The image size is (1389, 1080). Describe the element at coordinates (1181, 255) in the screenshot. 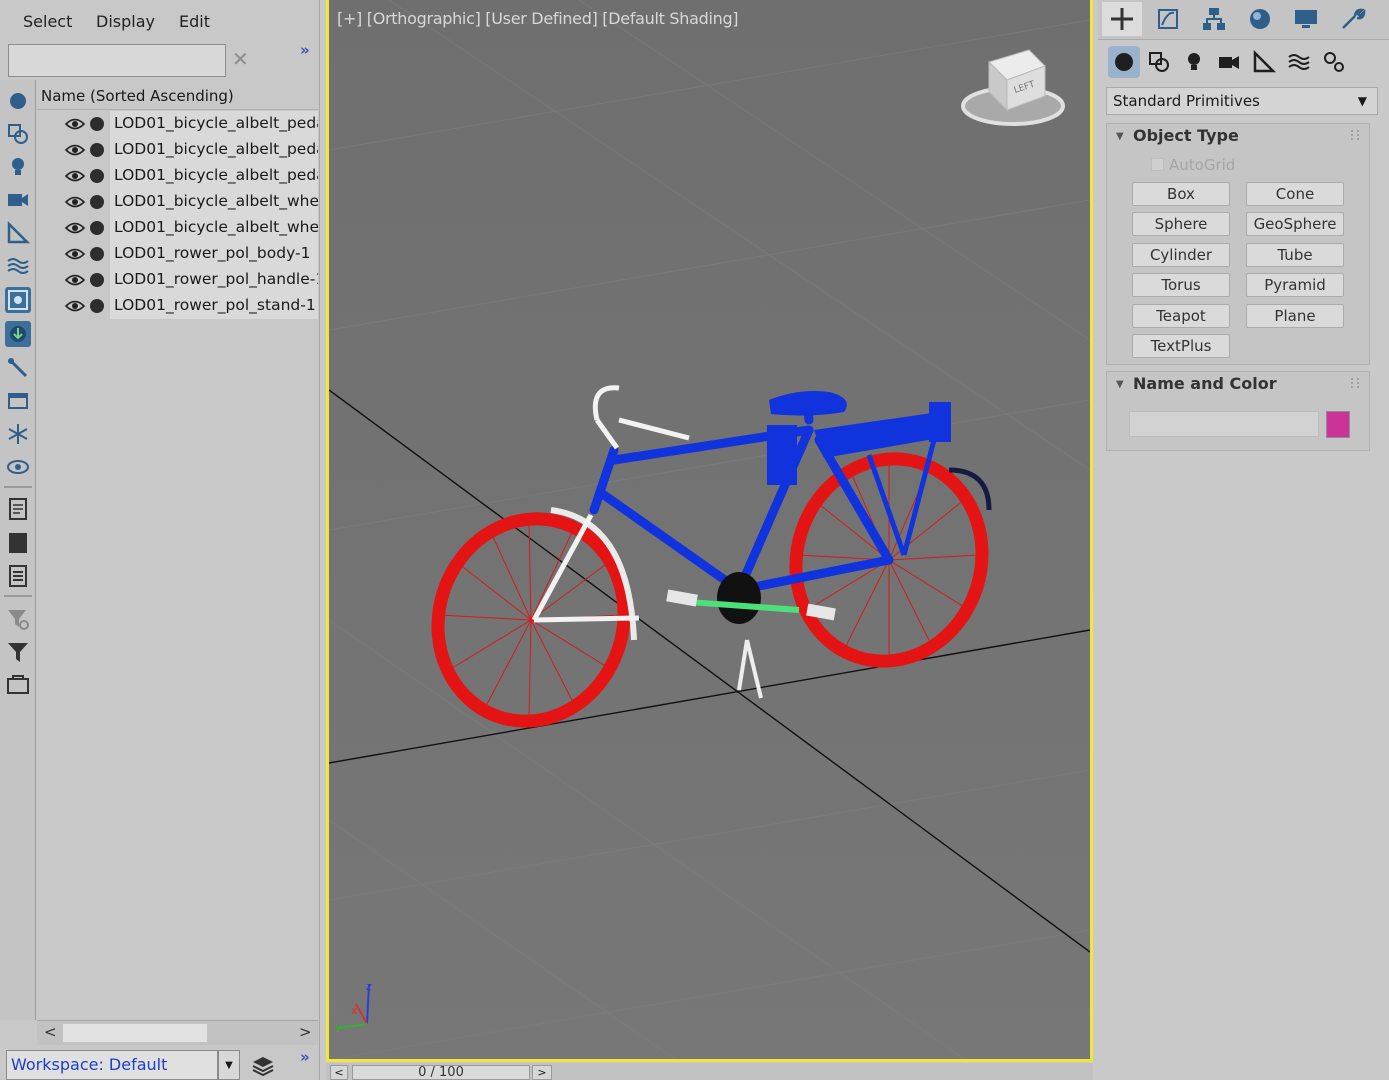

I see `cylinder-button: Cylinder` at that location.